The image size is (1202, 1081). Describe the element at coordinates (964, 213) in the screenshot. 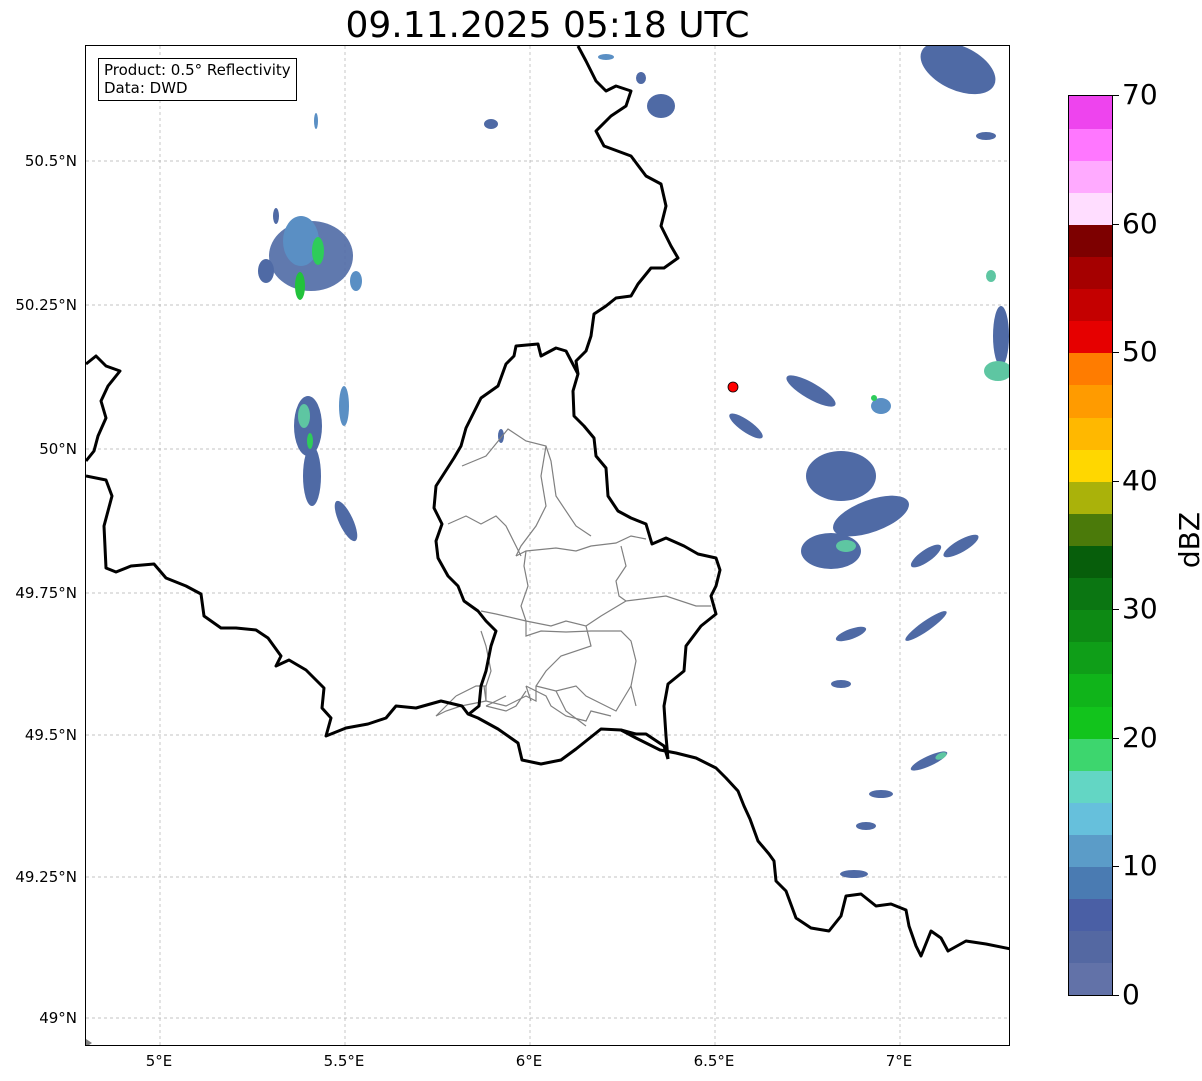

I see `echo-cell-northeast` at that location.